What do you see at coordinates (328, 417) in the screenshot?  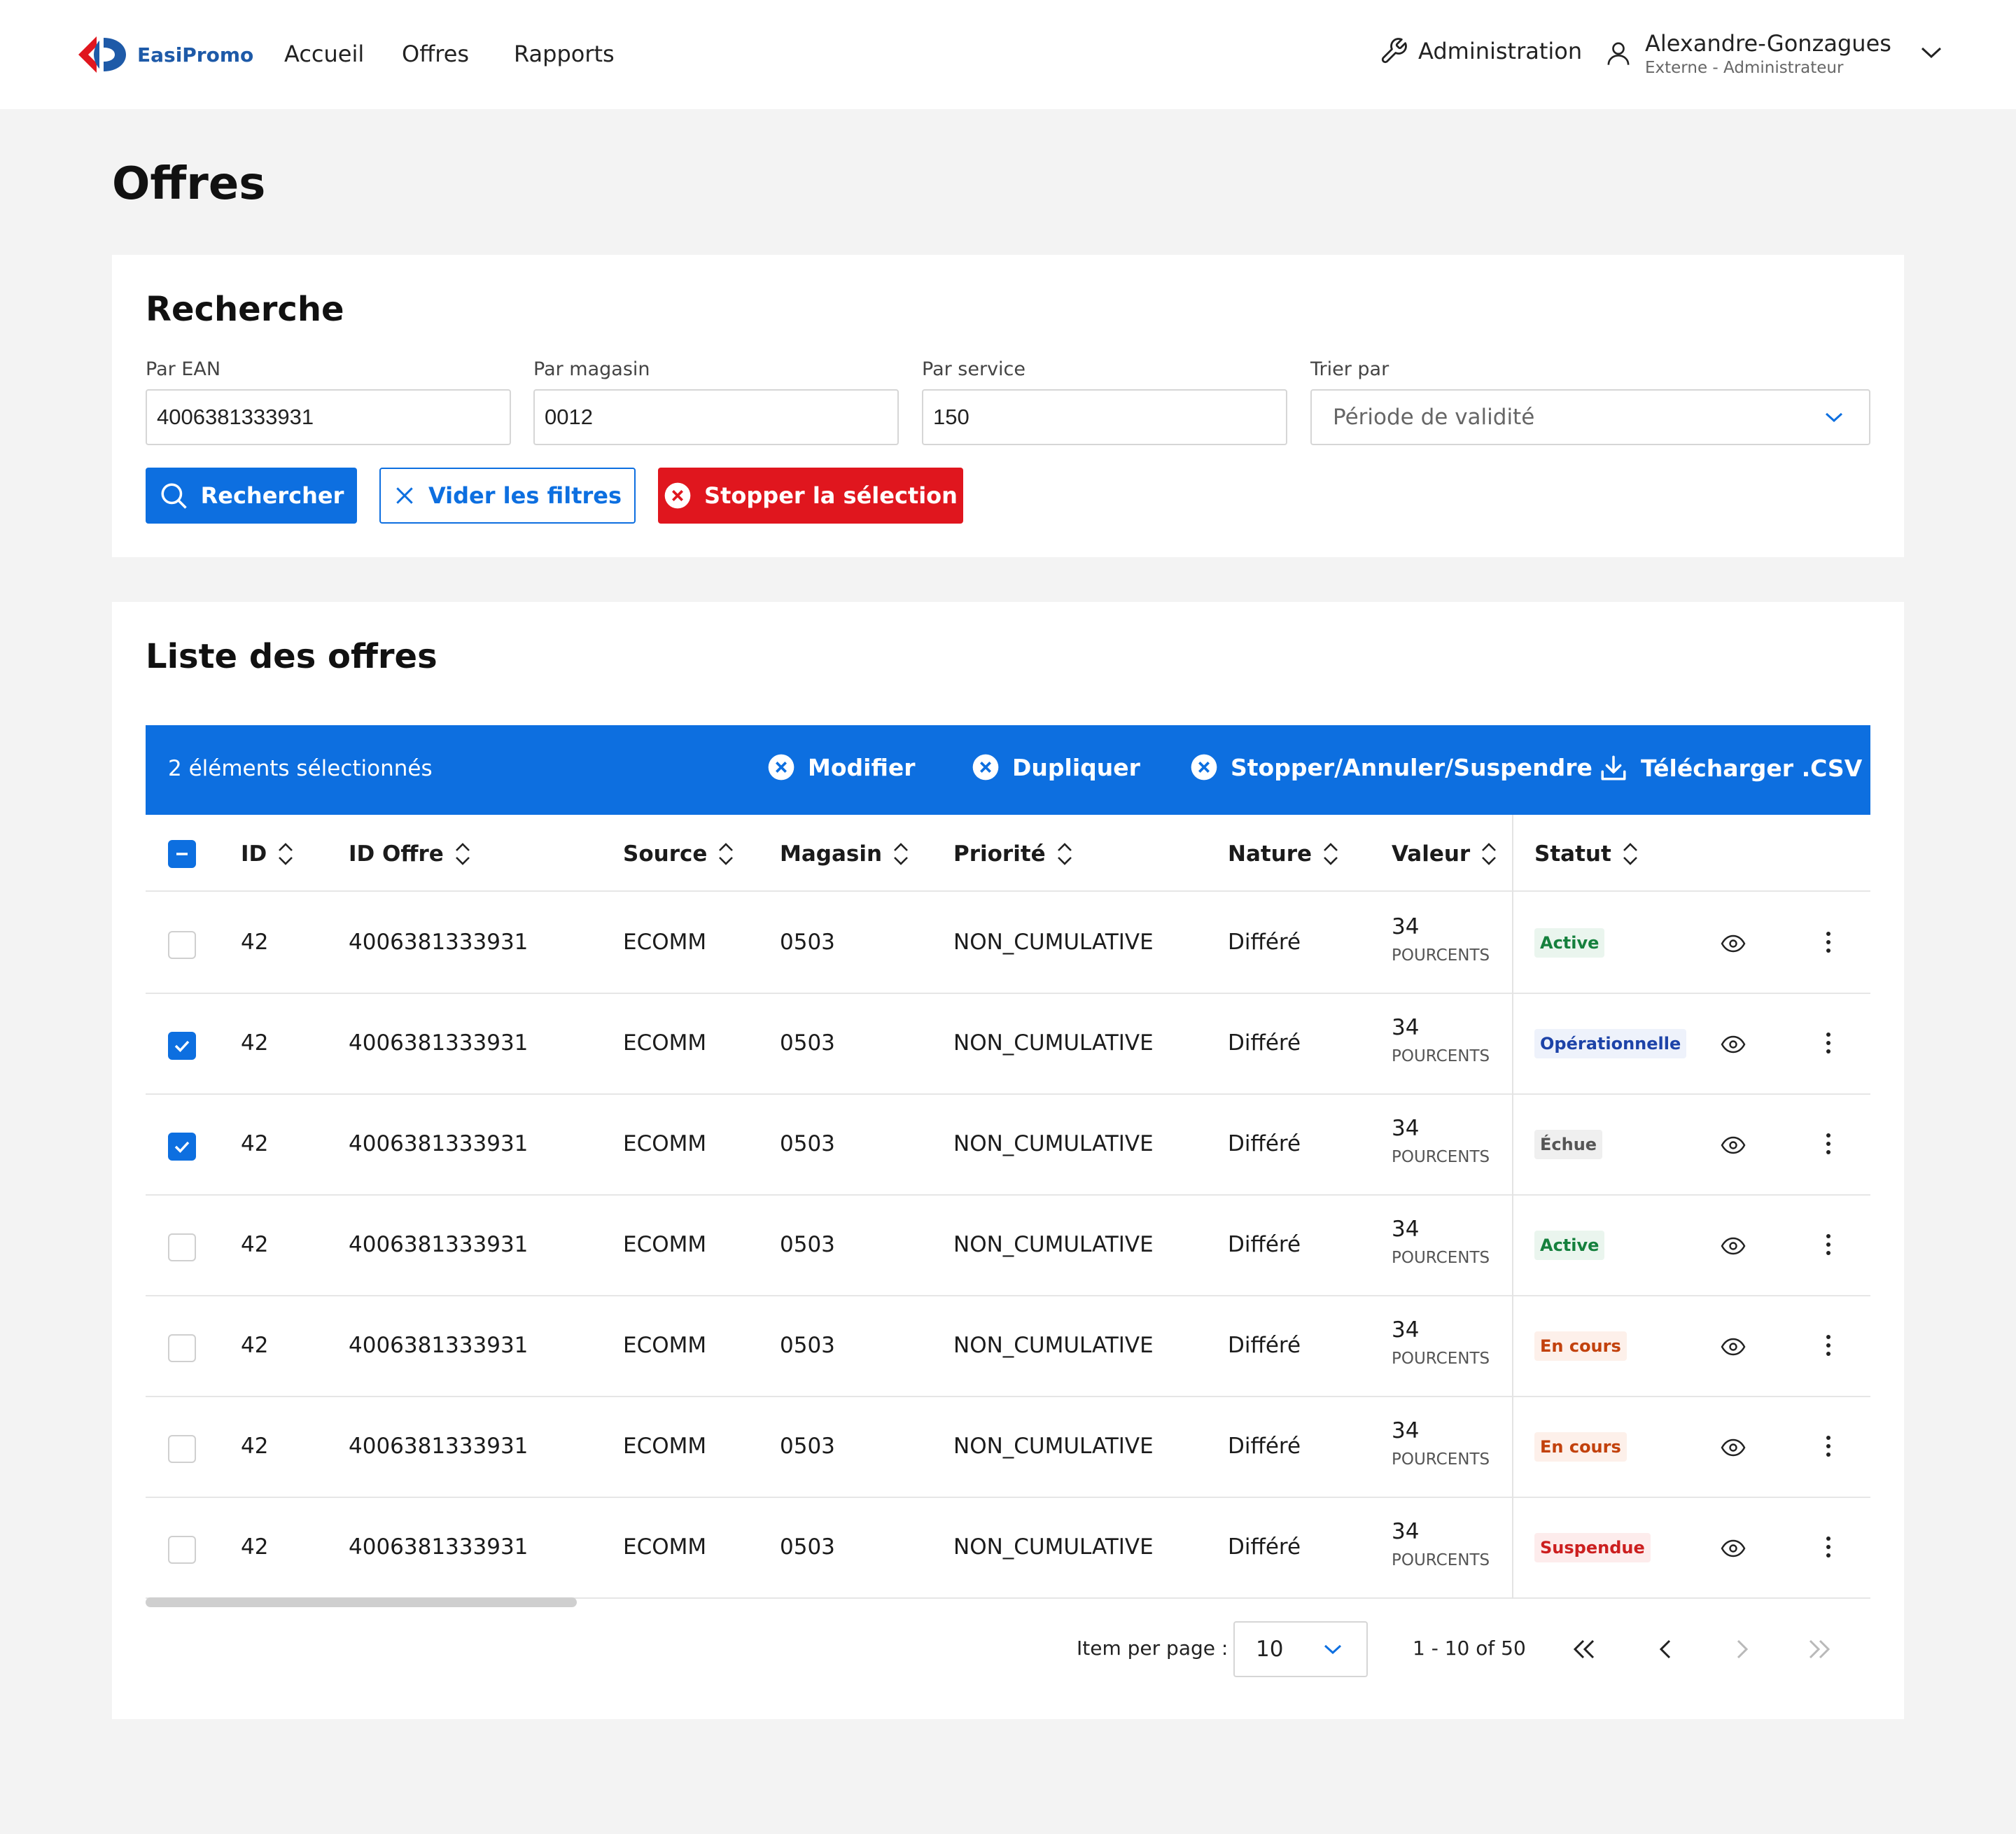 I see `ean-input` at bounding box center [328, 417].